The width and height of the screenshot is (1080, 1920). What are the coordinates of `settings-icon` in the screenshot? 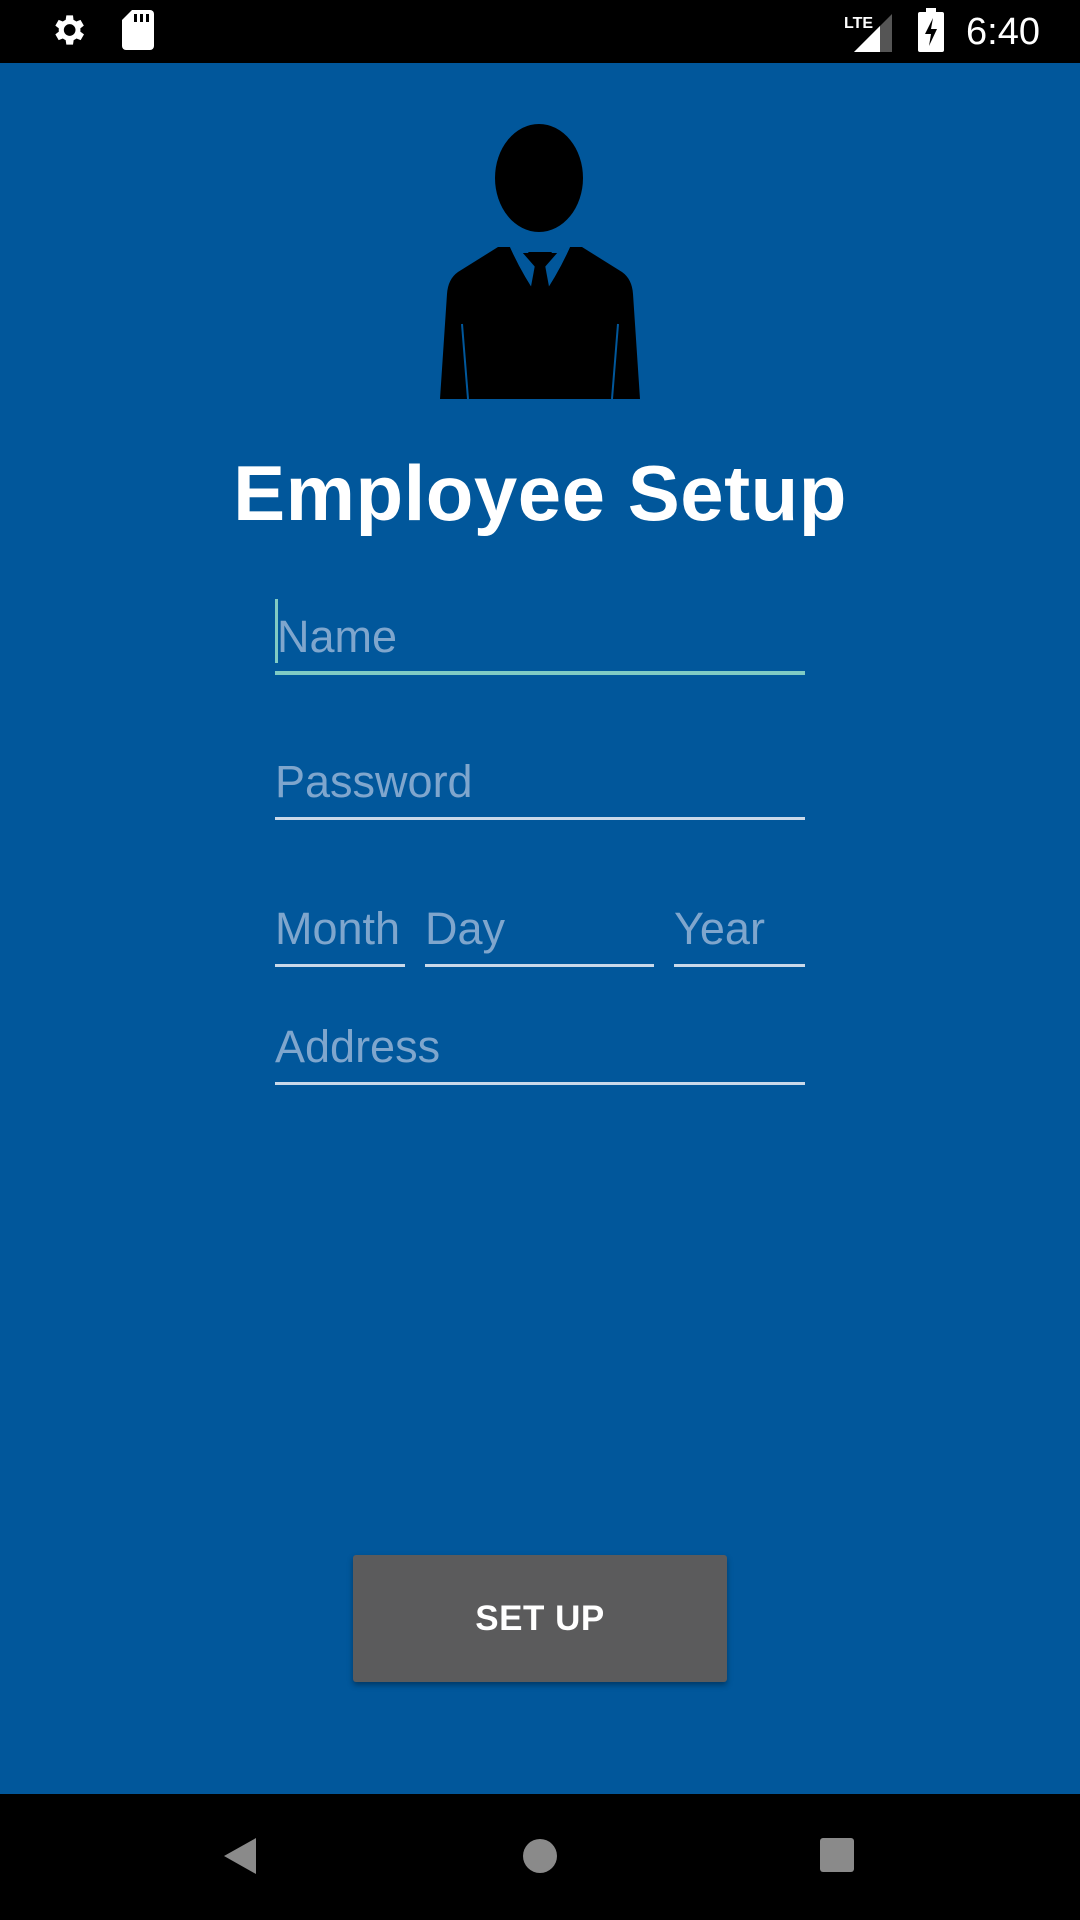 It's located at (68, 32).